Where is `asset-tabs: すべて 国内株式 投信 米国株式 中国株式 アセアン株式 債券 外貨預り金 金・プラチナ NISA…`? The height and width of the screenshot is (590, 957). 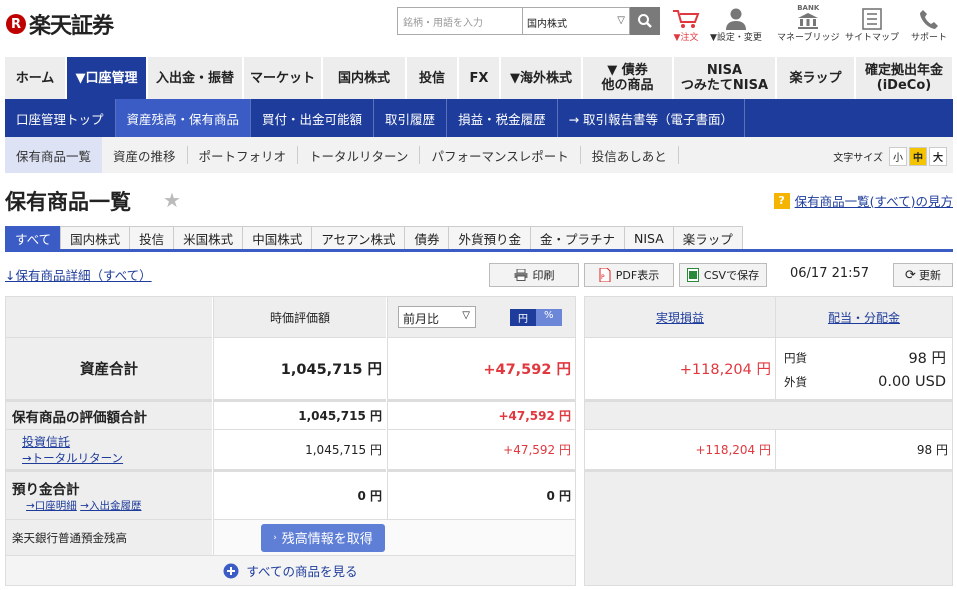
asset-tabs: すべて 国内株式 投信 米国株式 中国株式 アセアン株式 債券 外貨預り金 金・プラチナ NISA… is located at coordinates (479, 239).